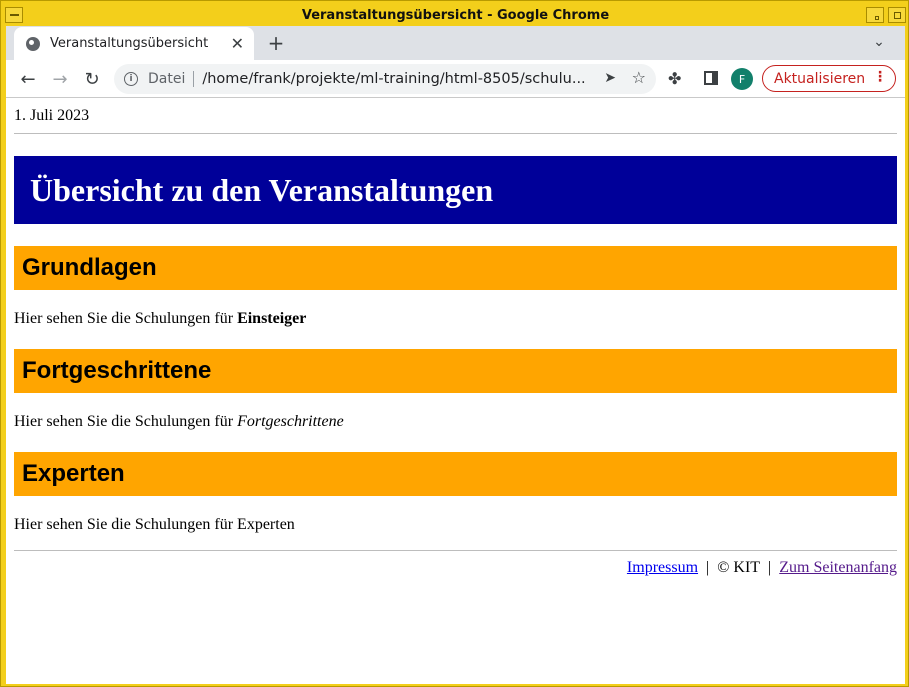  Describe the element at coordinates (290, 421) in the screenshot. I see `section-text-emphasis: Fortgeschrittene` at that location.